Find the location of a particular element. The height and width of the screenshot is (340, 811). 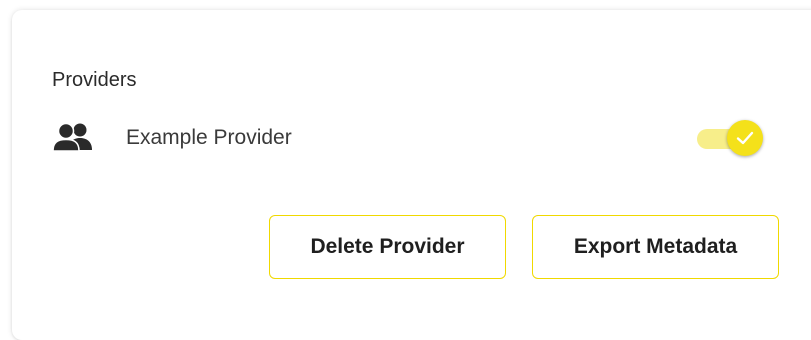

provider-enabled-toggle is located at coordinates (731, 138).